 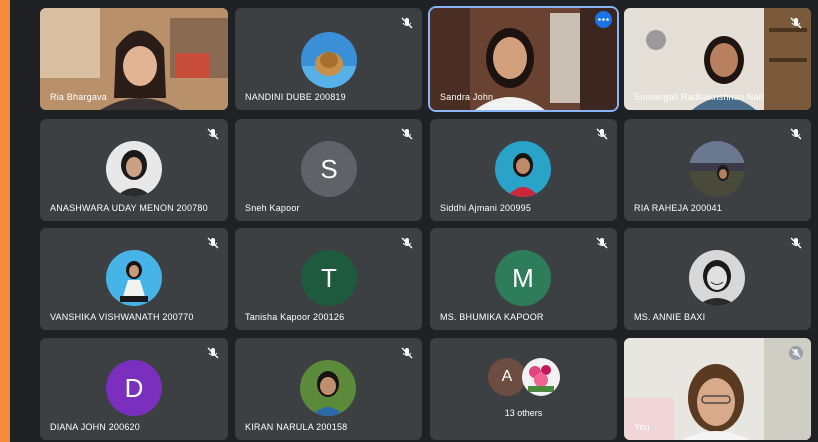 I want to click on participant-name: KIRAN NARULA 200158, so click(x=296, y=427).